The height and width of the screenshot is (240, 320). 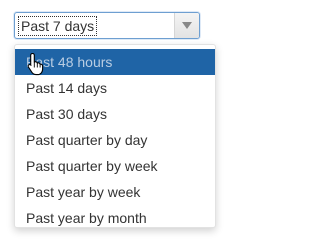 I want to click on select-current-value: Past 7 days, so click(x=57, y=26).